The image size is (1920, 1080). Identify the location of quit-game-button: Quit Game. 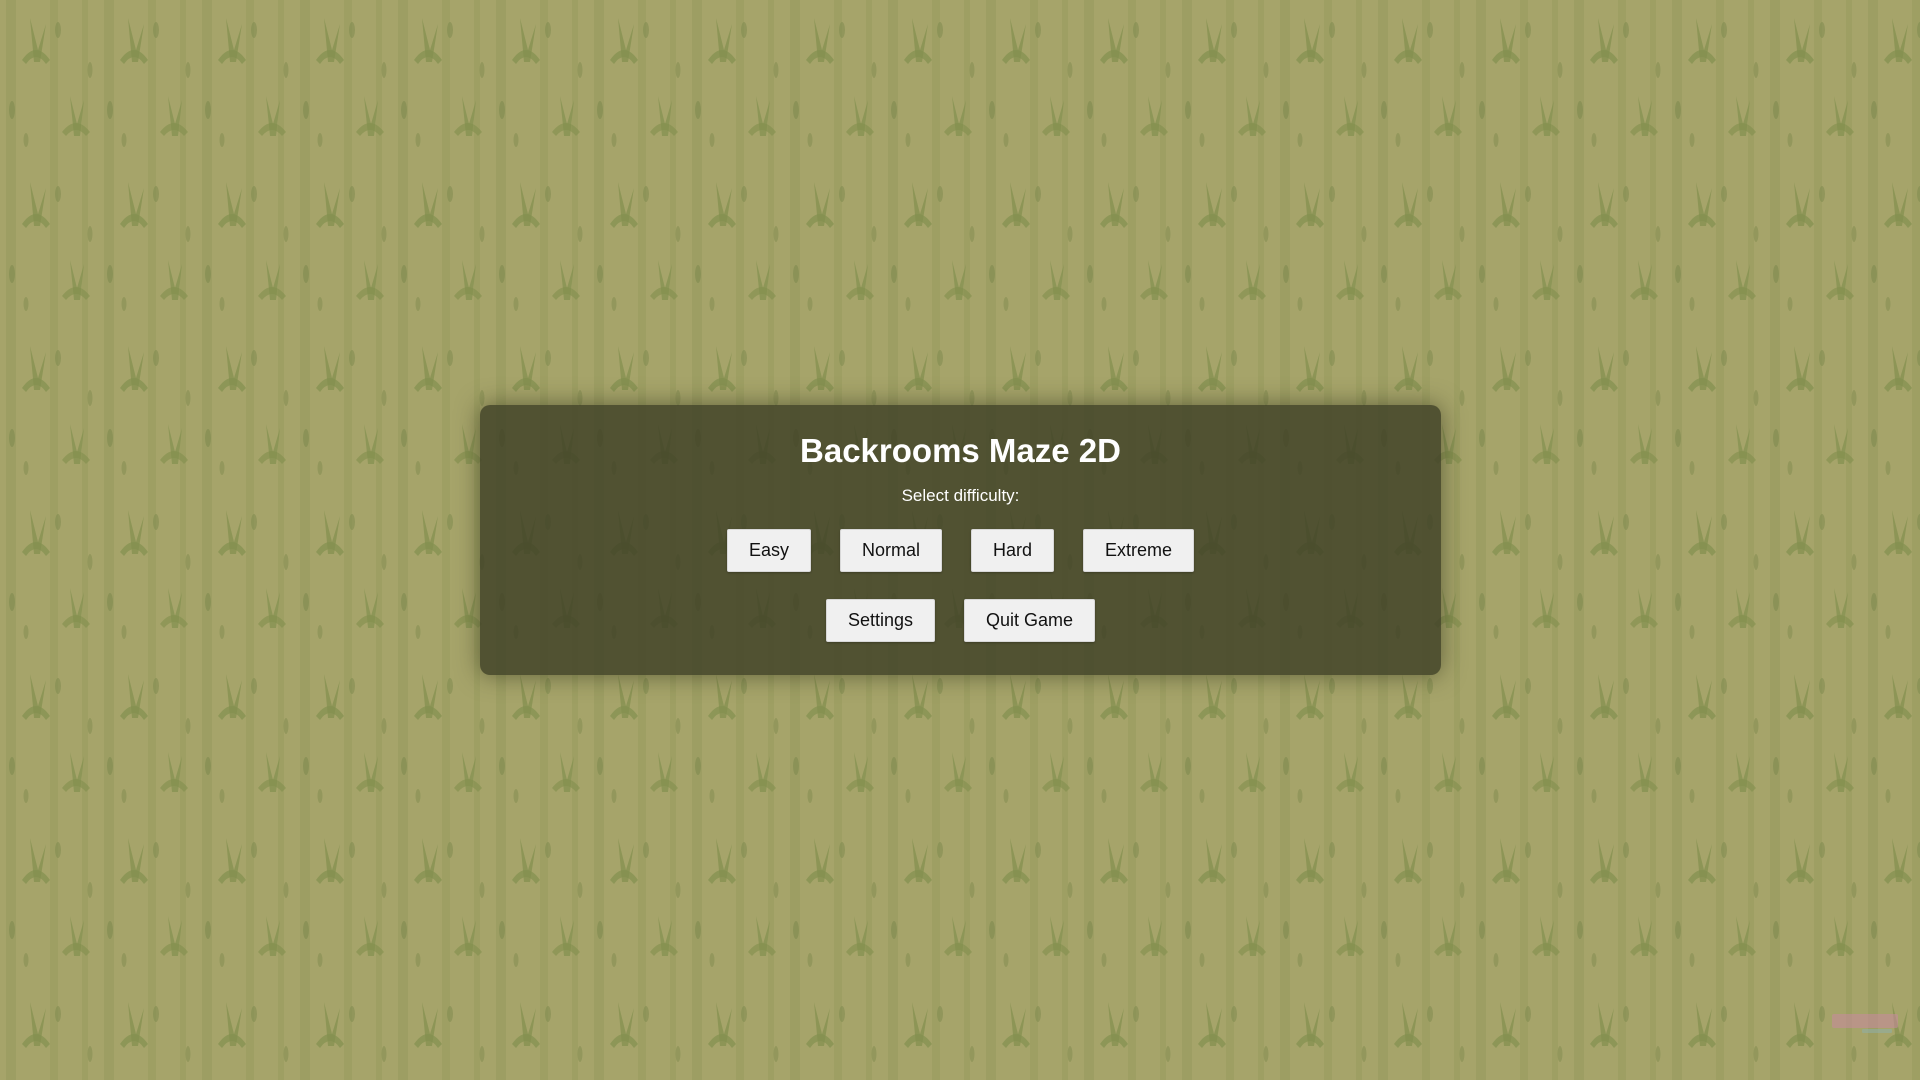
(1030, 620).